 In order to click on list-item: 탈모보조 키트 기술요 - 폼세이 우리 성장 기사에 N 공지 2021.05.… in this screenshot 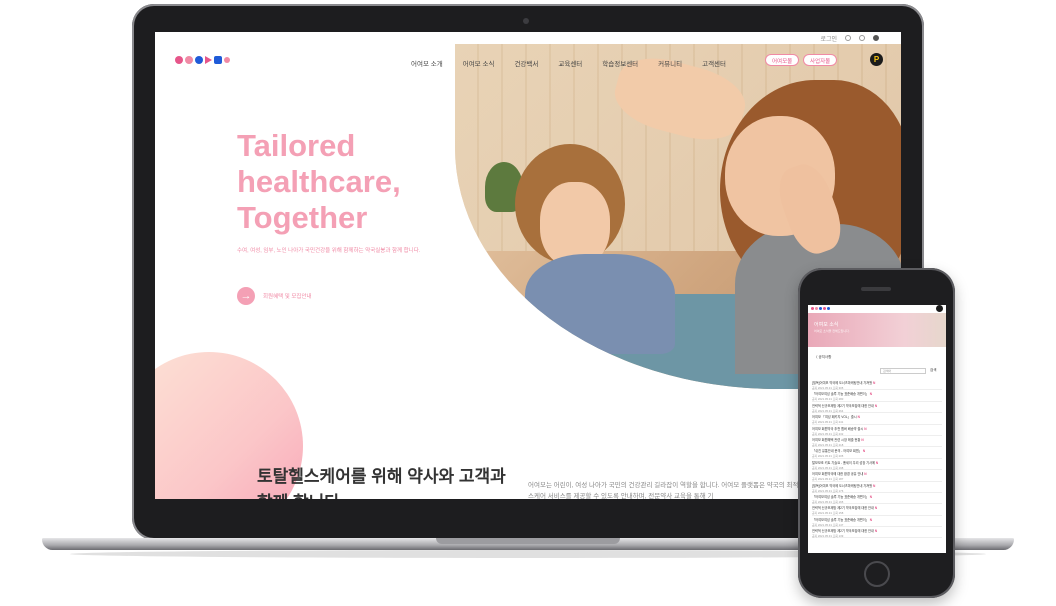, I will do `click(877, 465)`.